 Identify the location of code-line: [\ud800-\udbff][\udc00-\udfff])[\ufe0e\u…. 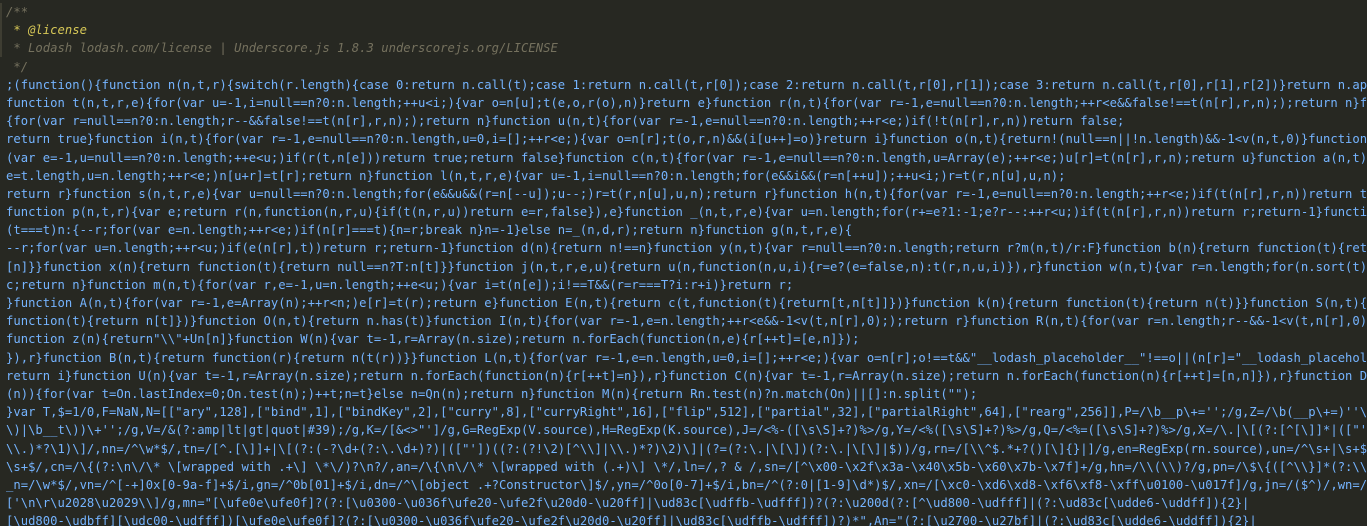
(631, 520).